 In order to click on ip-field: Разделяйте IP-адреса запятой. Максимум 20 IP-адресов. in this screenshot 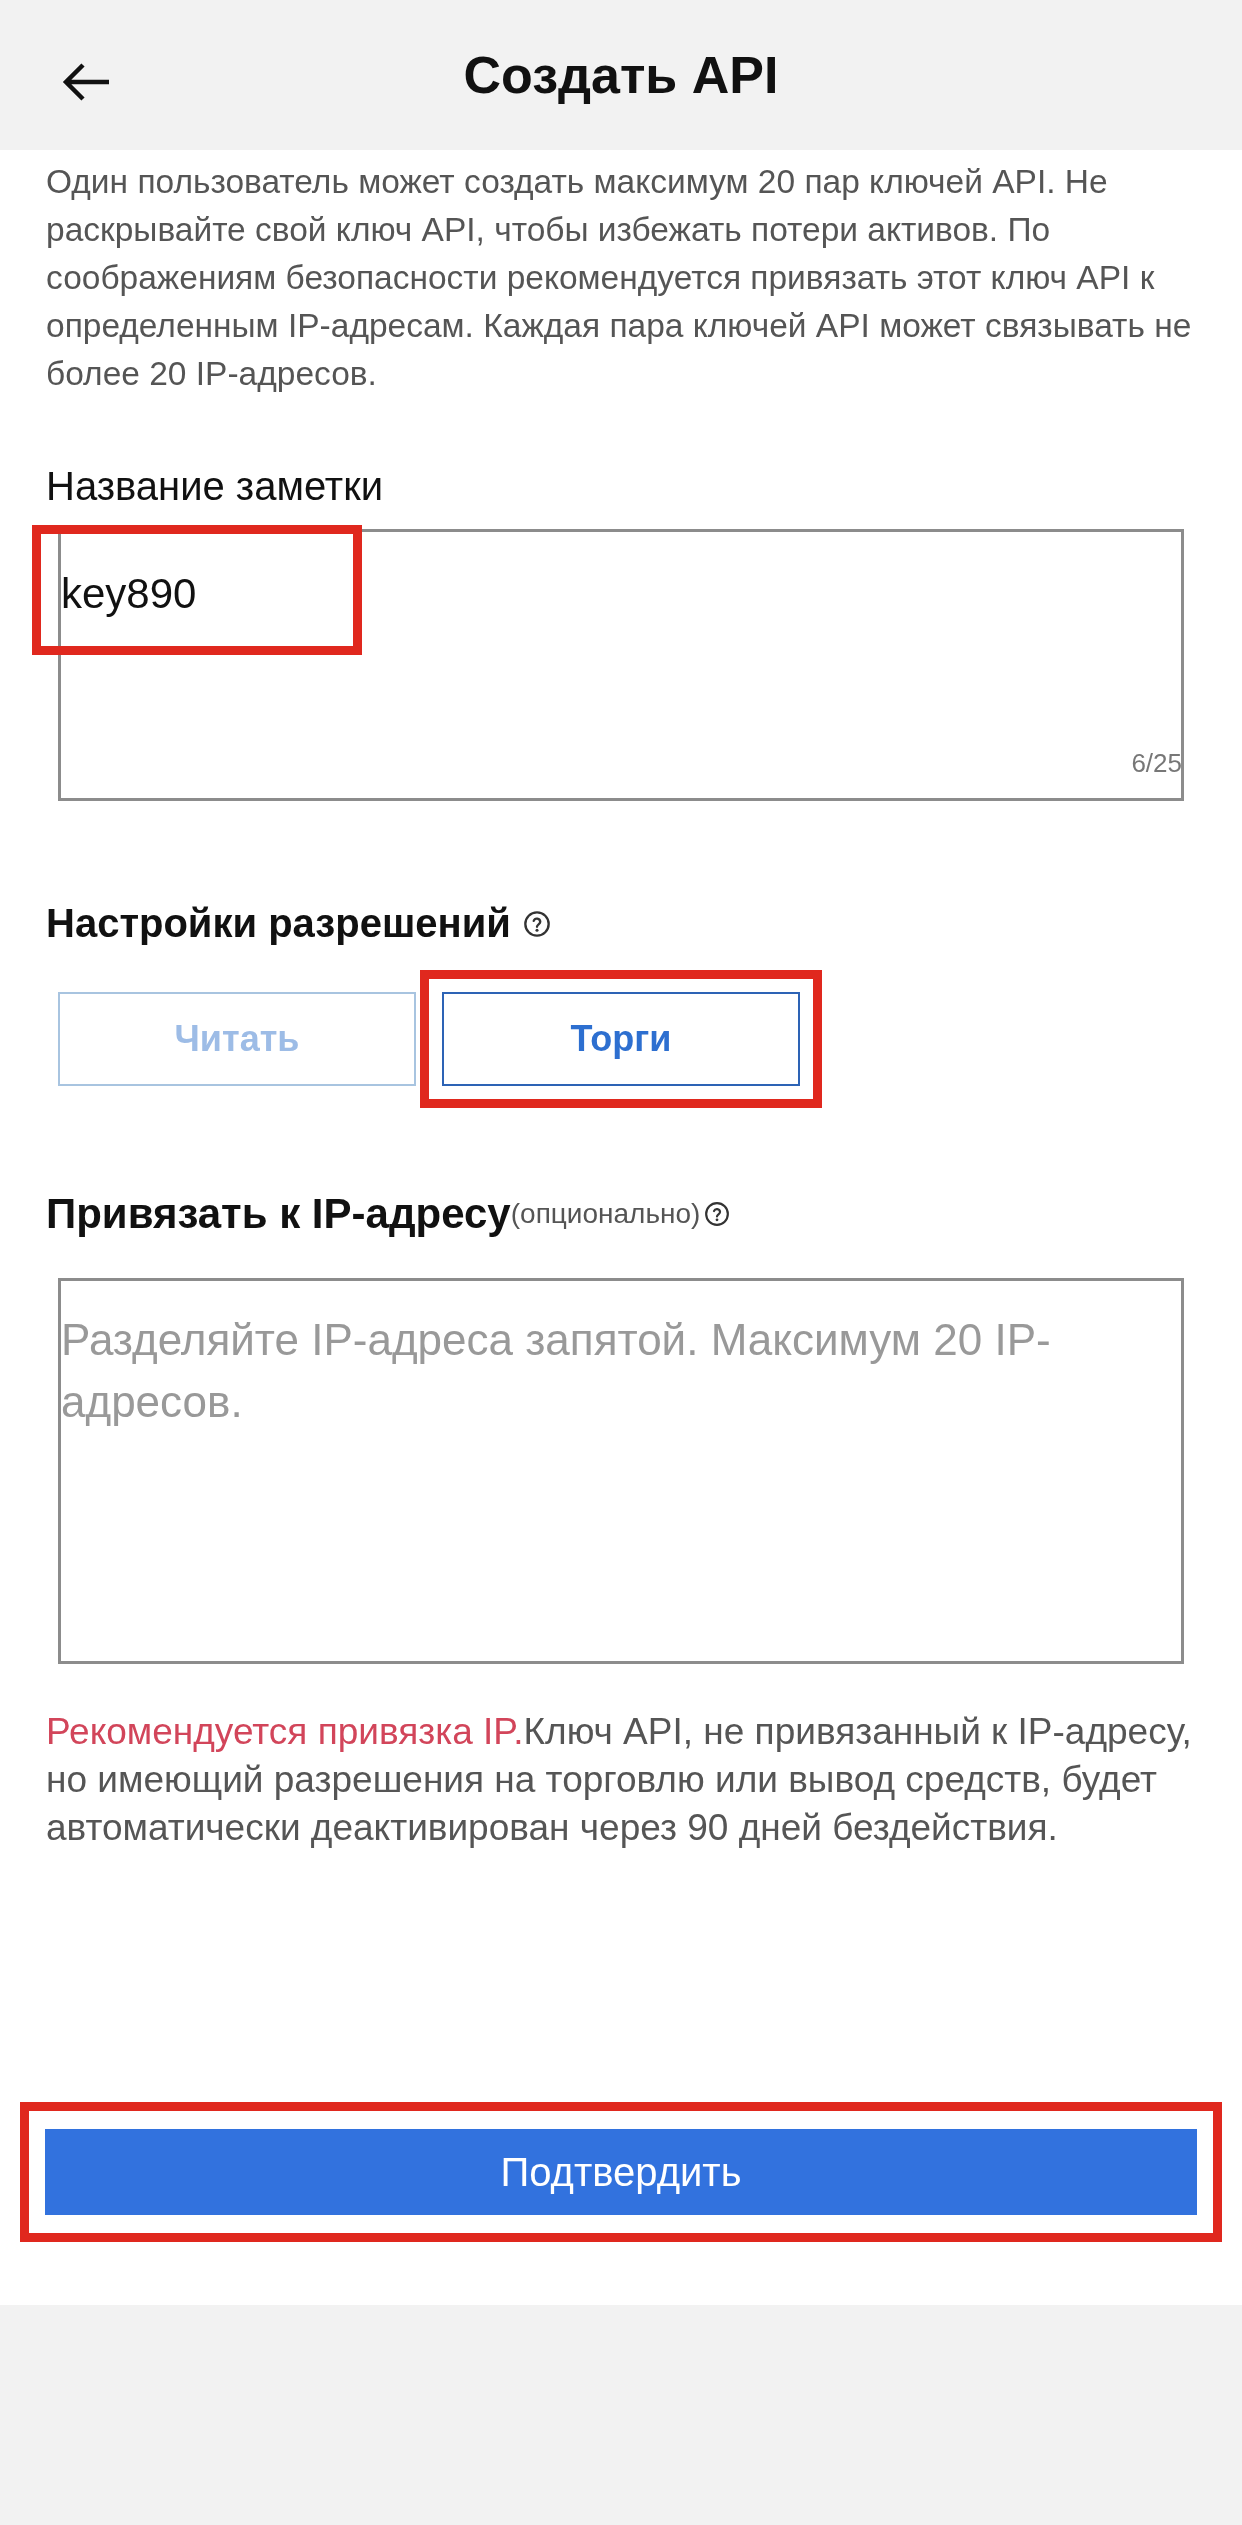, I will do `click(621, 1471)`.